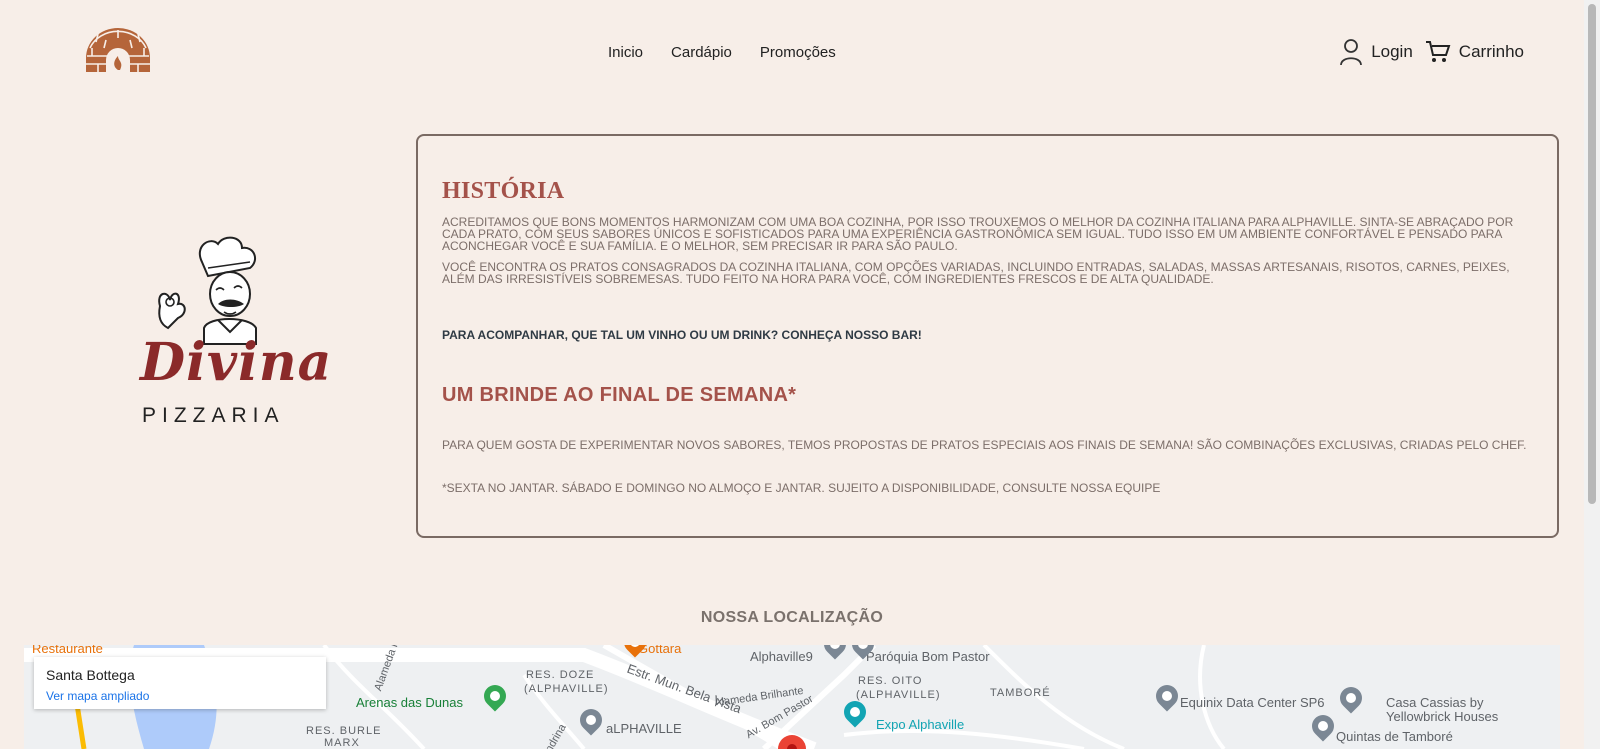  What do you see at coordinates (342, 743) in the screenshot?
I see `map-label-res-burle-2: MARX` at bounding box center [342, 743].